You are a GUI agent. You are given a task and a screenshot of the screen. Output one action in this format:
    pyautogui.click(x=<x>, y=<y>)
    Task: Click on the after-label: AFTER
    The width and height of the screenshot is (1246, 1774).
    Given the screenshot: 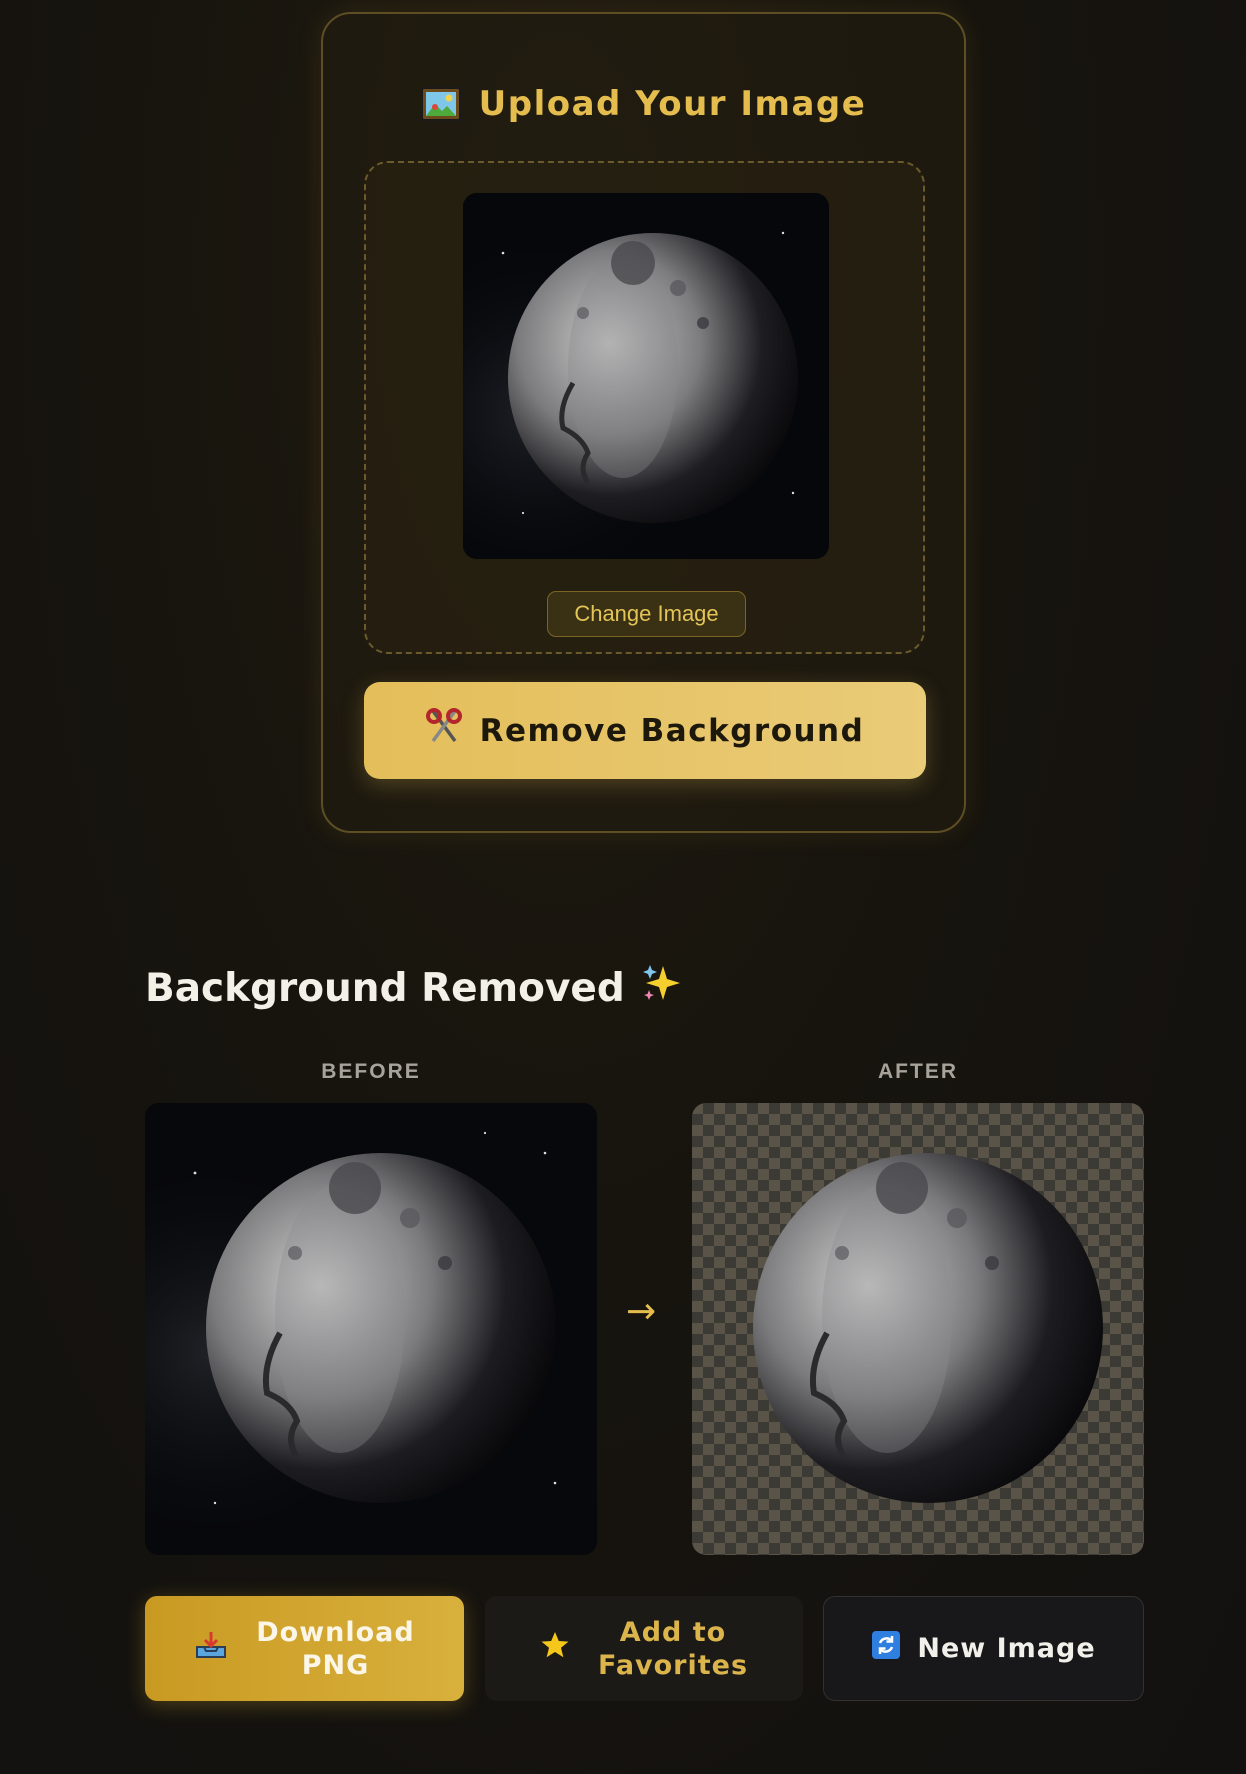 What is the action you would take?
    pyautogui.click(x=918, y=1071)
    